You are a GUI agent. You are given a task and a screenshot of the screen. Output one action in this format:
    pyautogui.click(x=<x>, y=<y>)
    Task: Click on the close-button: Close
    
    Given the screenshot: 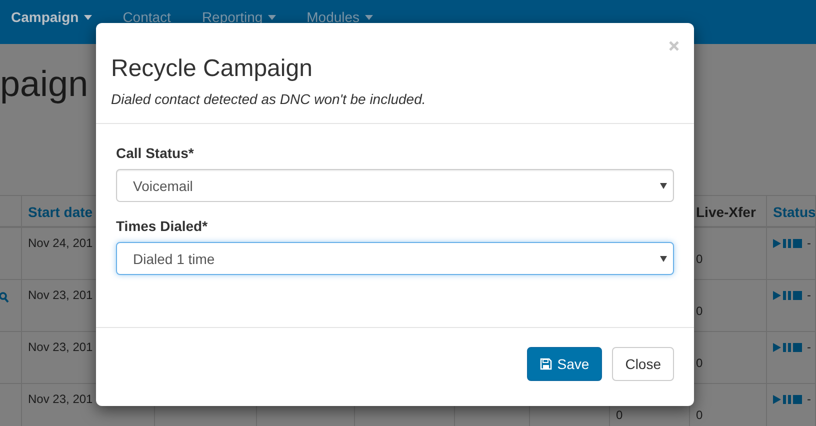 What is the action you would take?
    pyautogui.click(x=643, y=364)
    